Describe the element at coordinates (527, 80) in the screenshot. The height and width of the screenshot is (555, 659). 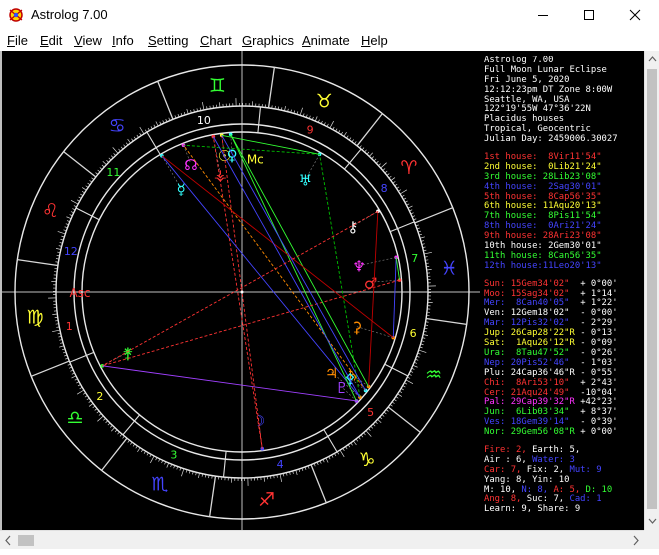
I see `info-header-text: Fri June 5, 2020` at that location.